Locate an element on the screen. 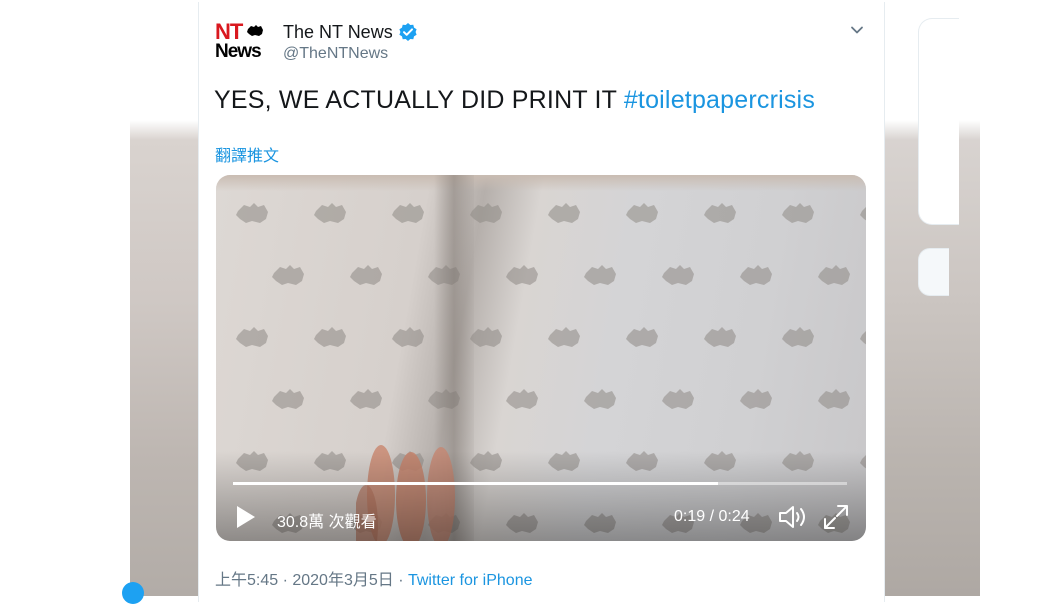  view-count: 30.8萬 次觀看 is located at coordinates (327, 522).